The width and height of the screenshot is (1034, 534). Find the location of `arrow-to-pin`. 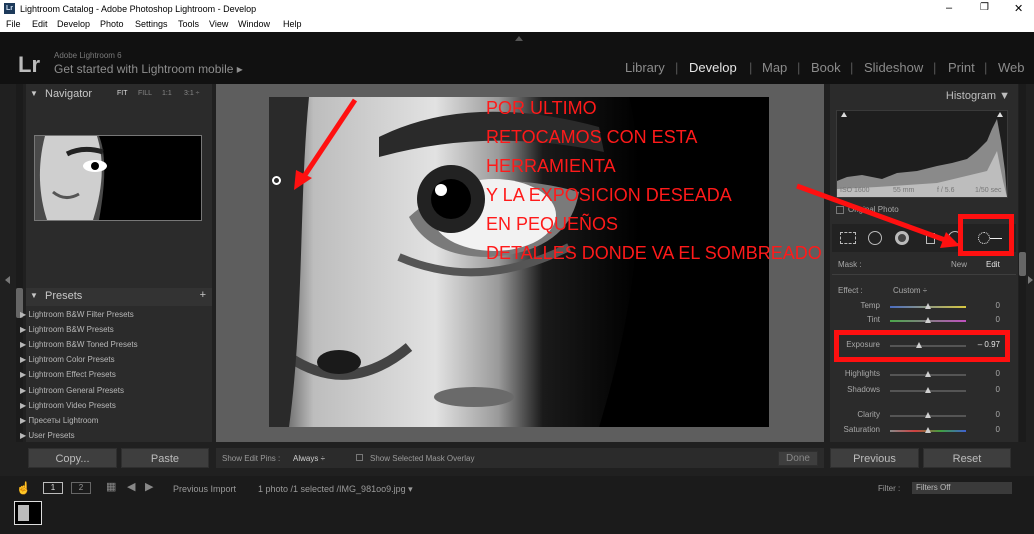

arrow-to-pin is located at coordinates (329, 139).